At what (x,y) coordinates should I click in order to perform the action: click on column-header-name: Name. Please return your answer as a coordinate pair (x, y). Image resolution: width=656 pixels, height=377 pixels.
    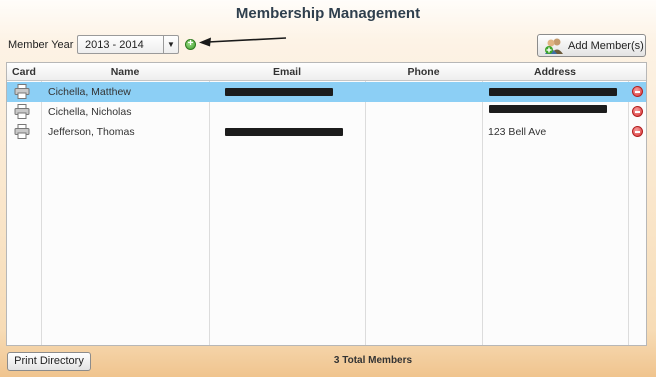
    Looking at the image, I should click on (125, 72).